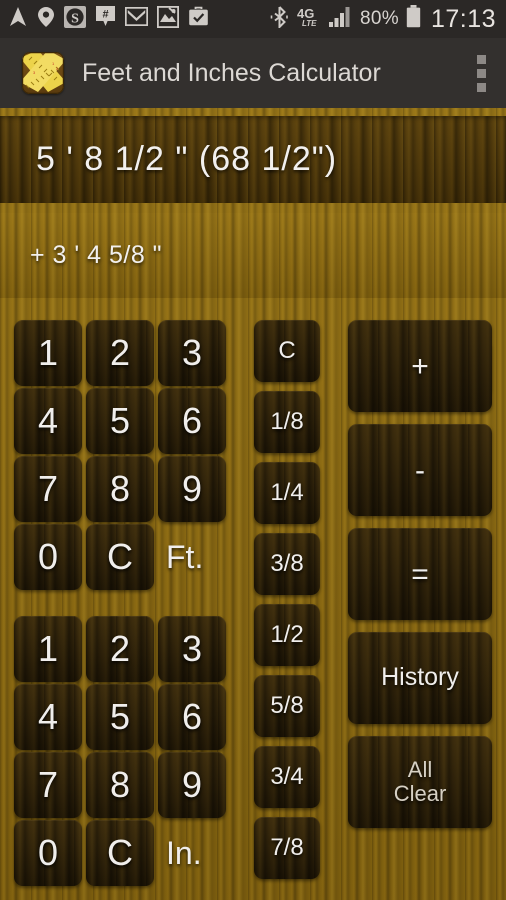 The width and height of the screenshot is (506, 900). I want to click on navigation-icon, so click(18, 19).